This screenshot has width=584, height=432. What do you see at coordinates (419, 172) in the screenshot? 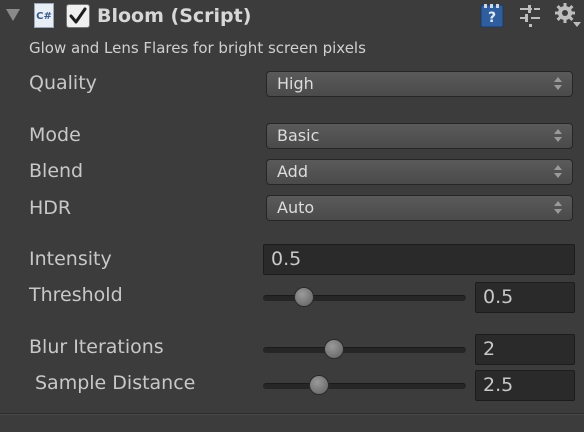
I see `blend-dropdown: Add` at bounding box center [419, 172].